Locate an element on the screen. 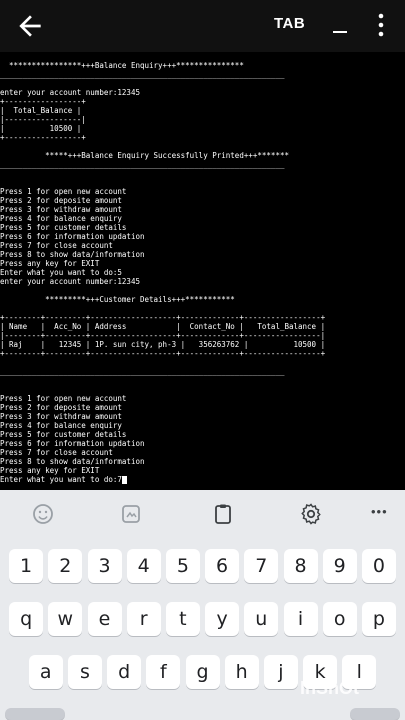 This screenshot has height=720, width=405. key-3: 3 is located at coordinates (104, 566).